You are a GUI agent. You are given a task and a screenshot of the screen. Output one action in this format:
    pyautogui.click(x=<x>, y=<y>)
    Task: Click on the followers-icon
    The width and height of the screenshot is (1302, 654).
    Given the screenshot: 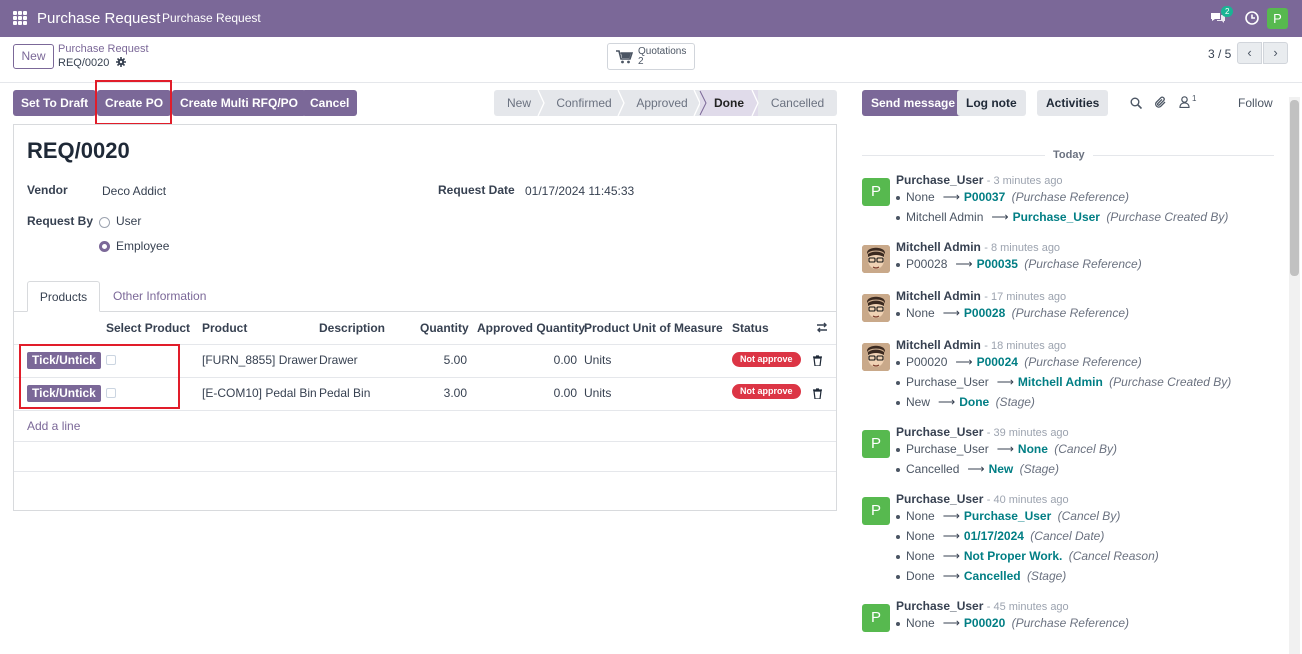 What is the action you would take?
    pyautogui.click(x=1184, y=103)
    